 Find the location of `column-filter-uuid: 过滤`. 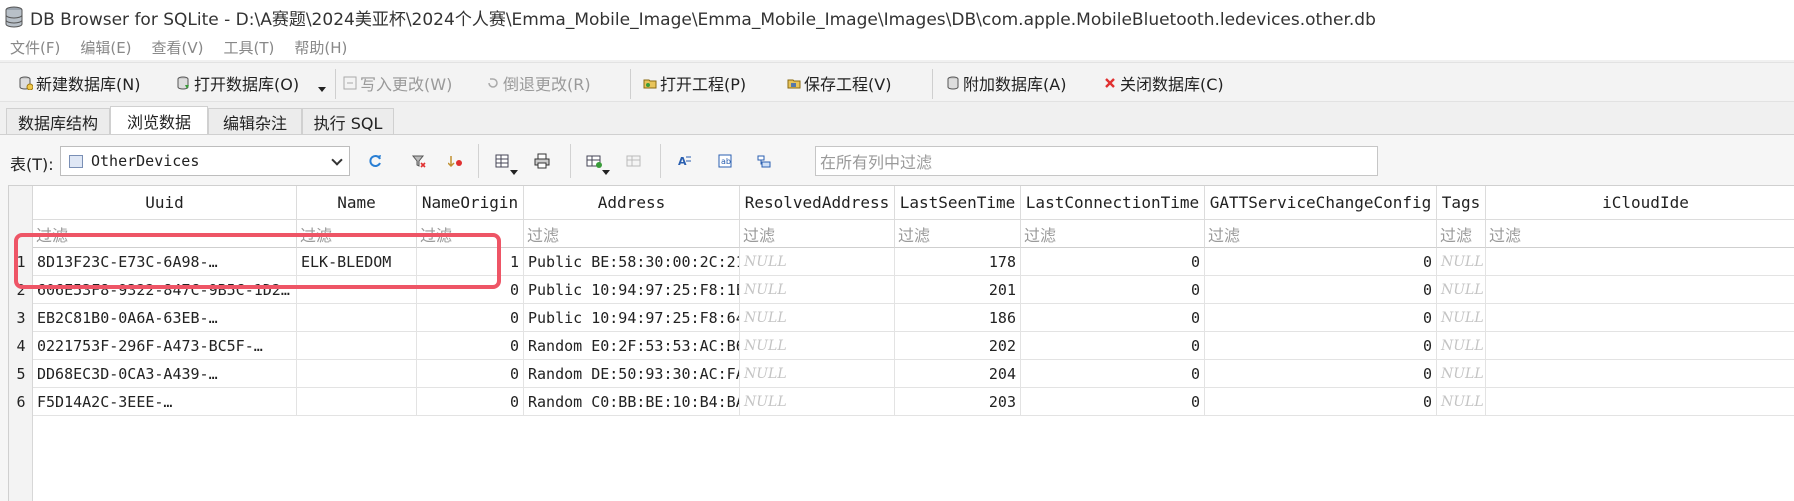

column-filter-uuid: 过滤 is located at coordinates (165, 234).